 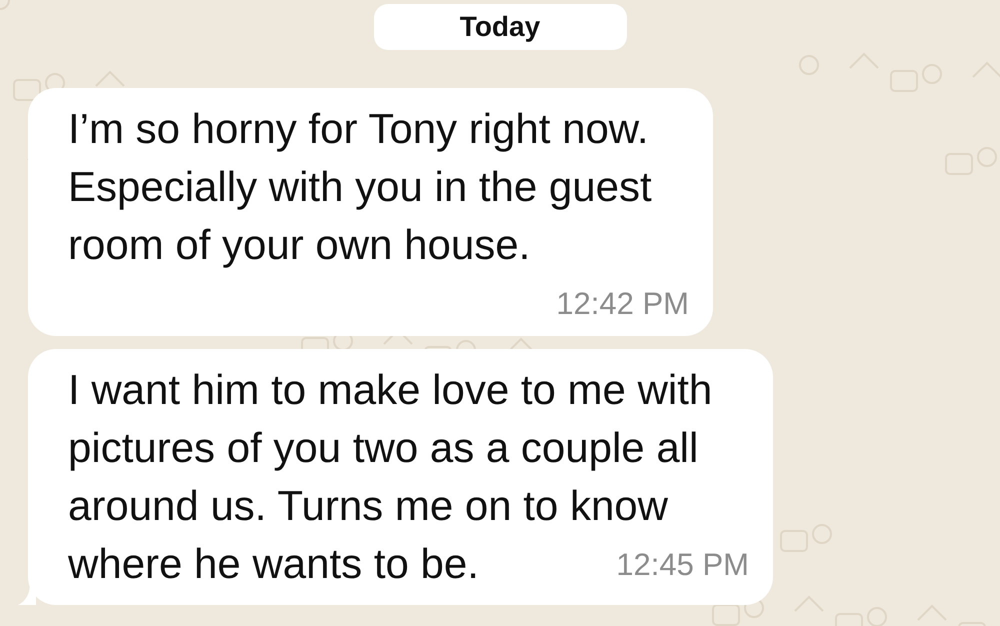 What do you see at coordinates (500, 27) in the screenshot?
I see `date-pill: Today` at bounding box center [500, 27].